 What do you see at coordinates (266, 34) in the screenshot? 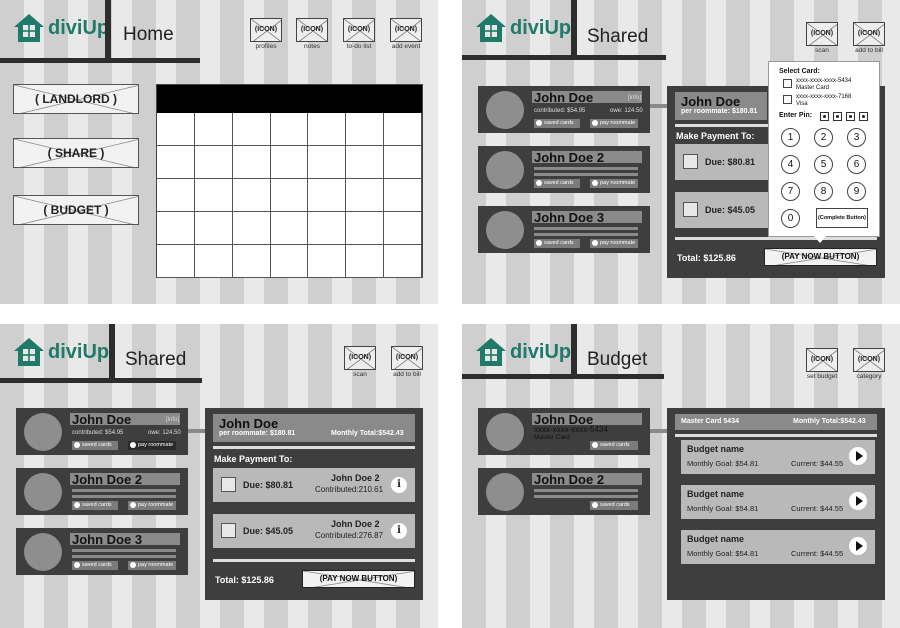
I see `profiles-button: (ICON) profiles` at bounding box center [266, 34].